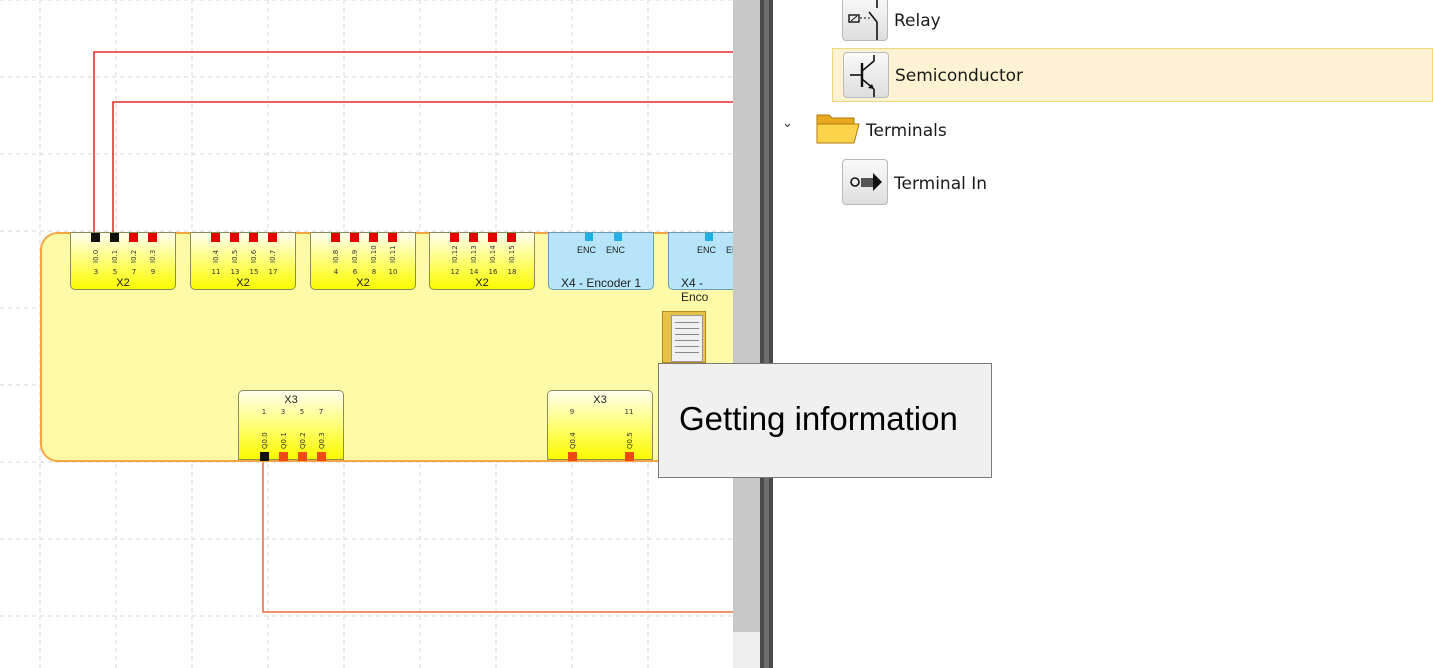 This screenshot has height=668, width=1433. I want to click on pin-label: Q0.0, so click(265, 440).